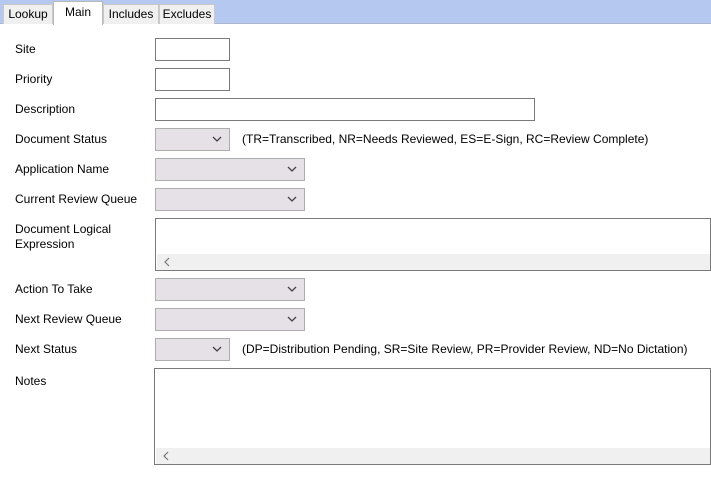 This screenshot has height=479, width=711. What do you see at coordinates (230, 319) in the screenshot?
I see `next-review-queue-dropdown` at bounding box center [230, 319].